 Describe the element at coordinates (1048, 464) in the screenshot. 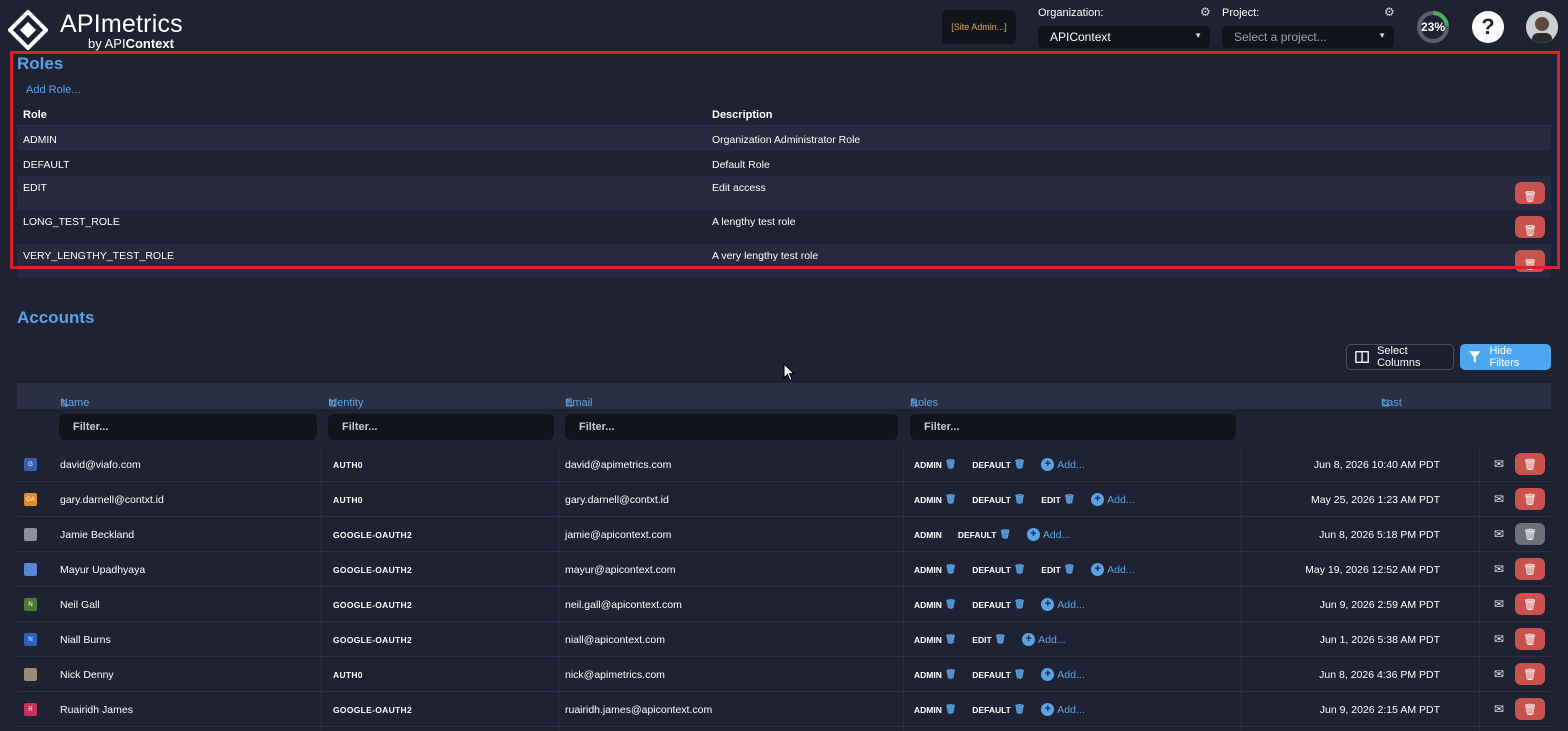

I see `plus-circle-icon: +` at that location.